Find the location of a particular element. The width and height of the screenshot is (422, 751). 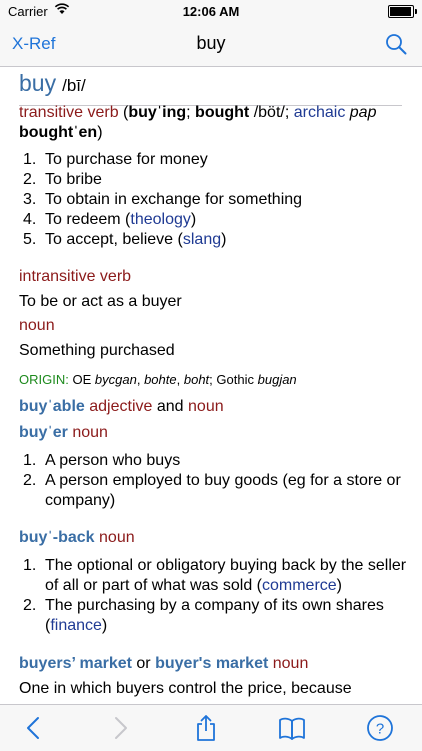

pos-intransitive-verb: intransitive verb is located at coordinates (75, 276).